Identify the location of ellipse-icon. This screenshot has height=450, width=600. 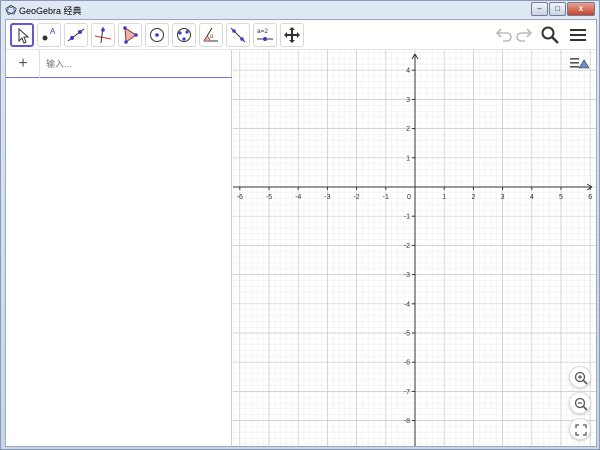
(184, 35).